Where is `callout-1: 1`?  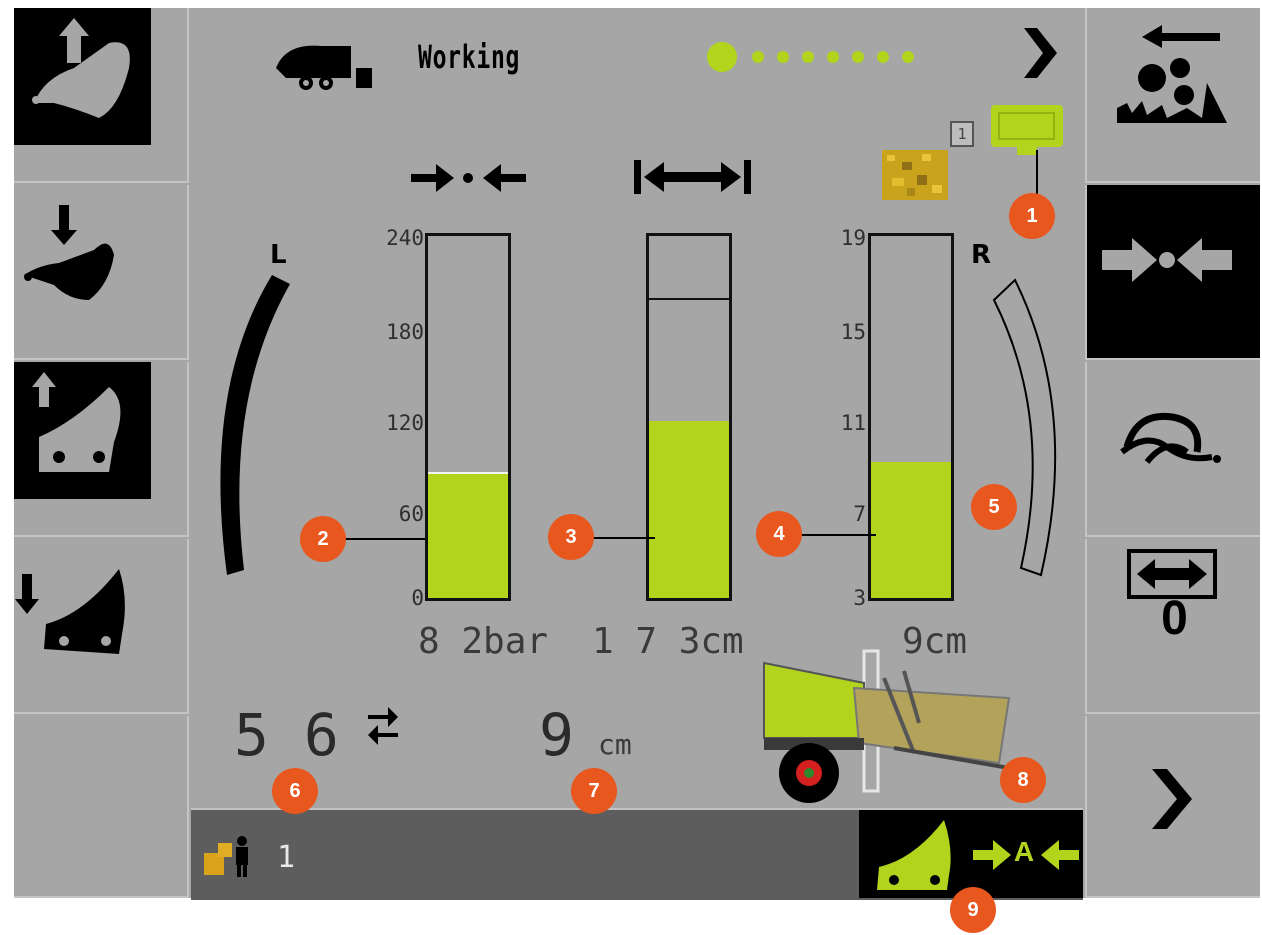 callout-1: 1 is located at coordinates (1032, 216).